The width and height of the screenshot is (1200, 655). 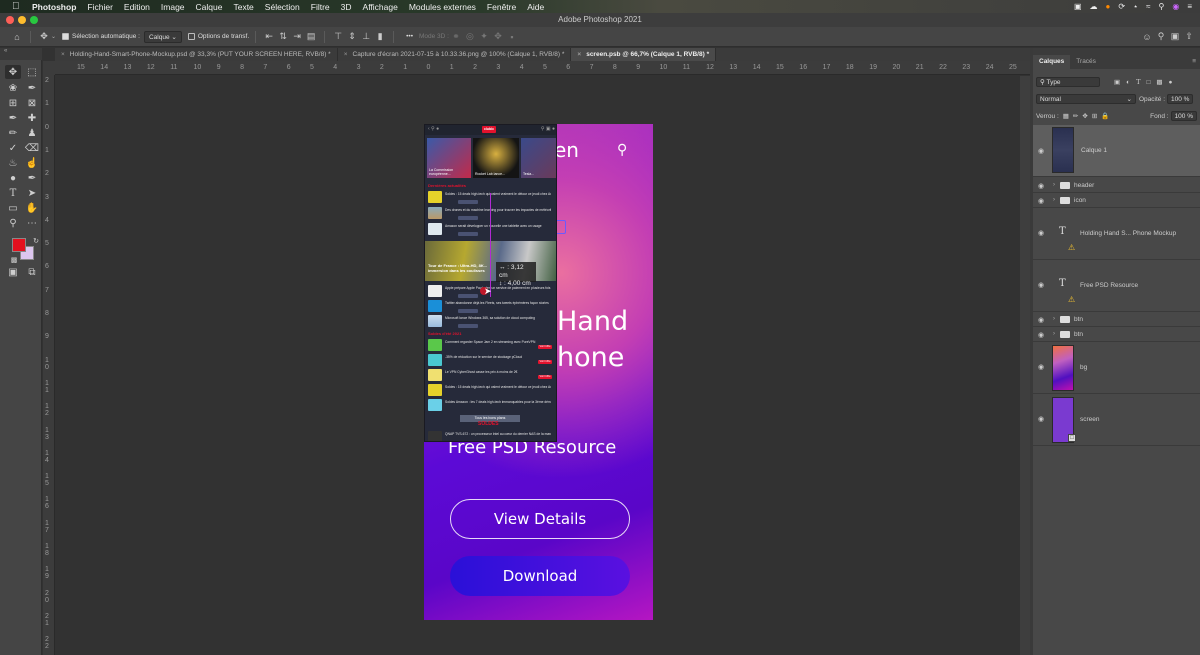 I want to click on menu-calque: Calque, so click(x=209, y=7).